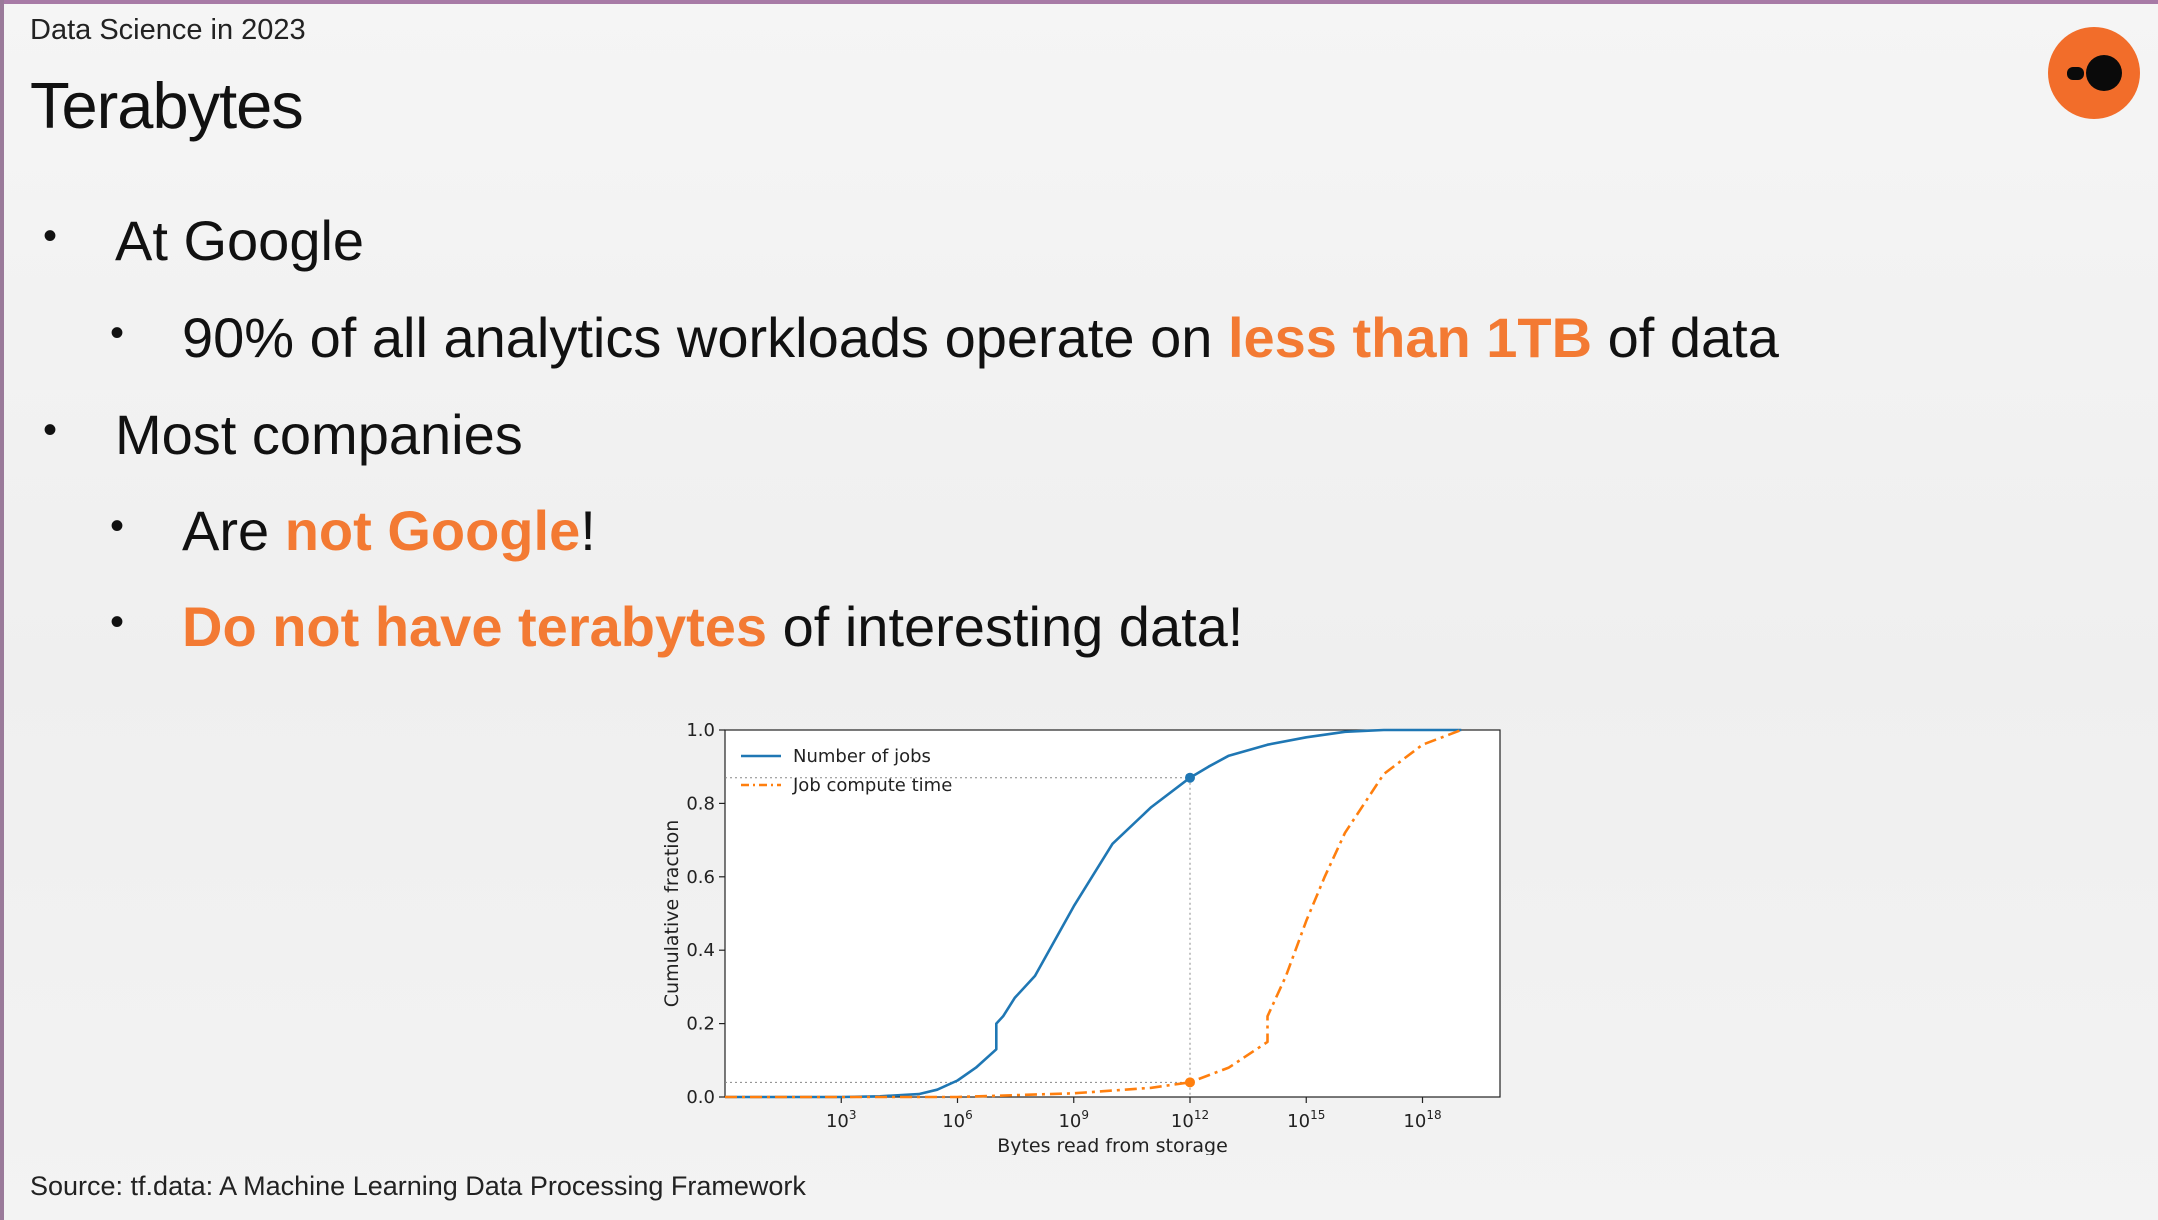 This screenshot has width=2158, height=1220. I want to click on y-tick-label: 0.8, so click(700, 803).